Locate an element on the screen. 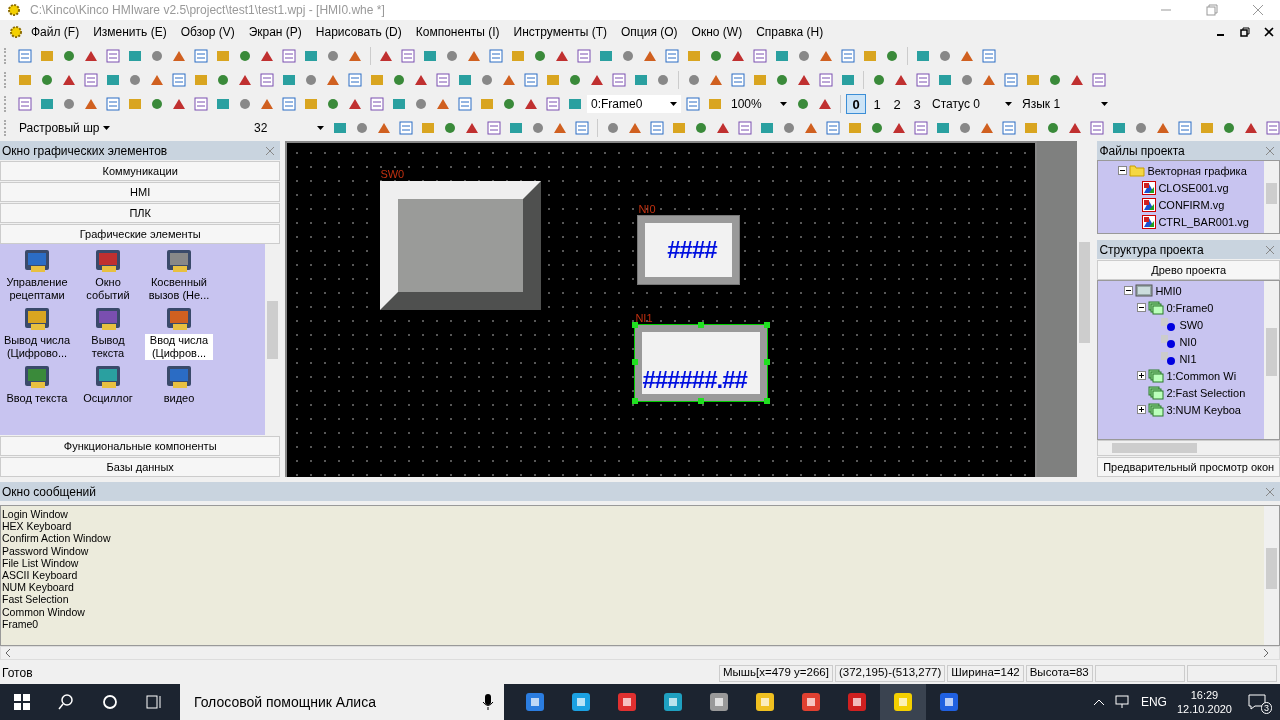 Image resolution: width=1280 pixels, height=720 pixels. menu-item: Компоненты (I) is located at coordinates (457, 32).